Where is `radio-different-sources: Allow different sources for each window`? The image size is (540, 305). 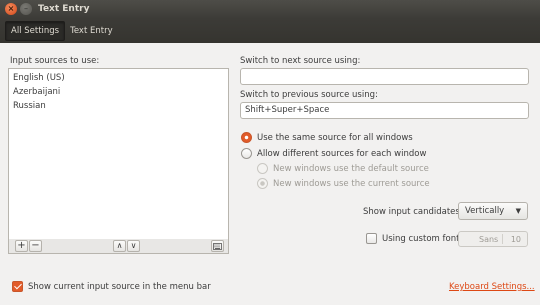 radio-different-sources: Allow different sources for each window is located at coordinates (333, 153).